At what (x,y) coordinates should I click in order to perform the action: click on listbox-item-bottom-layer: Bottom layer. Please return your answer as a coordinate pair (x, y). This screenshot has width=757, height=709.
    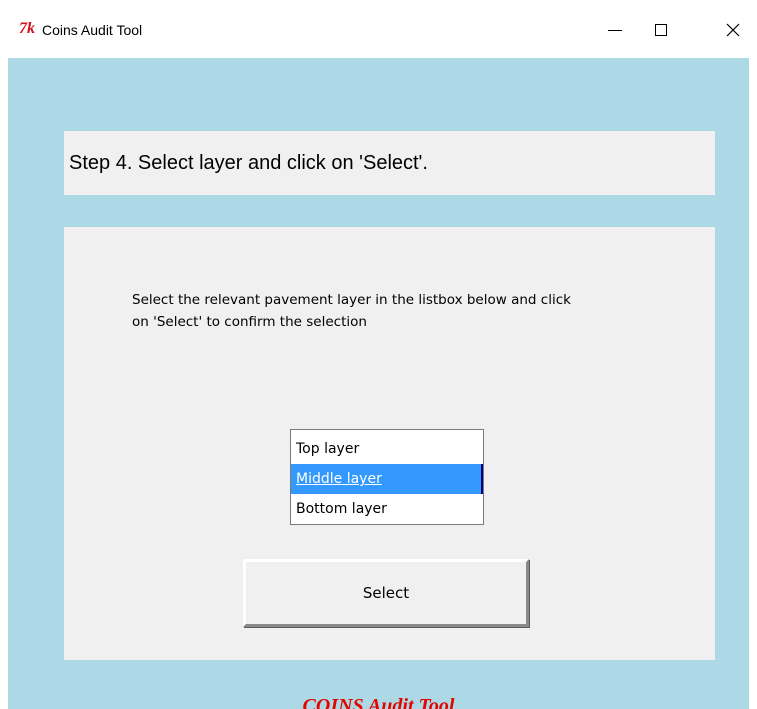
    Looking at the image, I should click on (387, 509).